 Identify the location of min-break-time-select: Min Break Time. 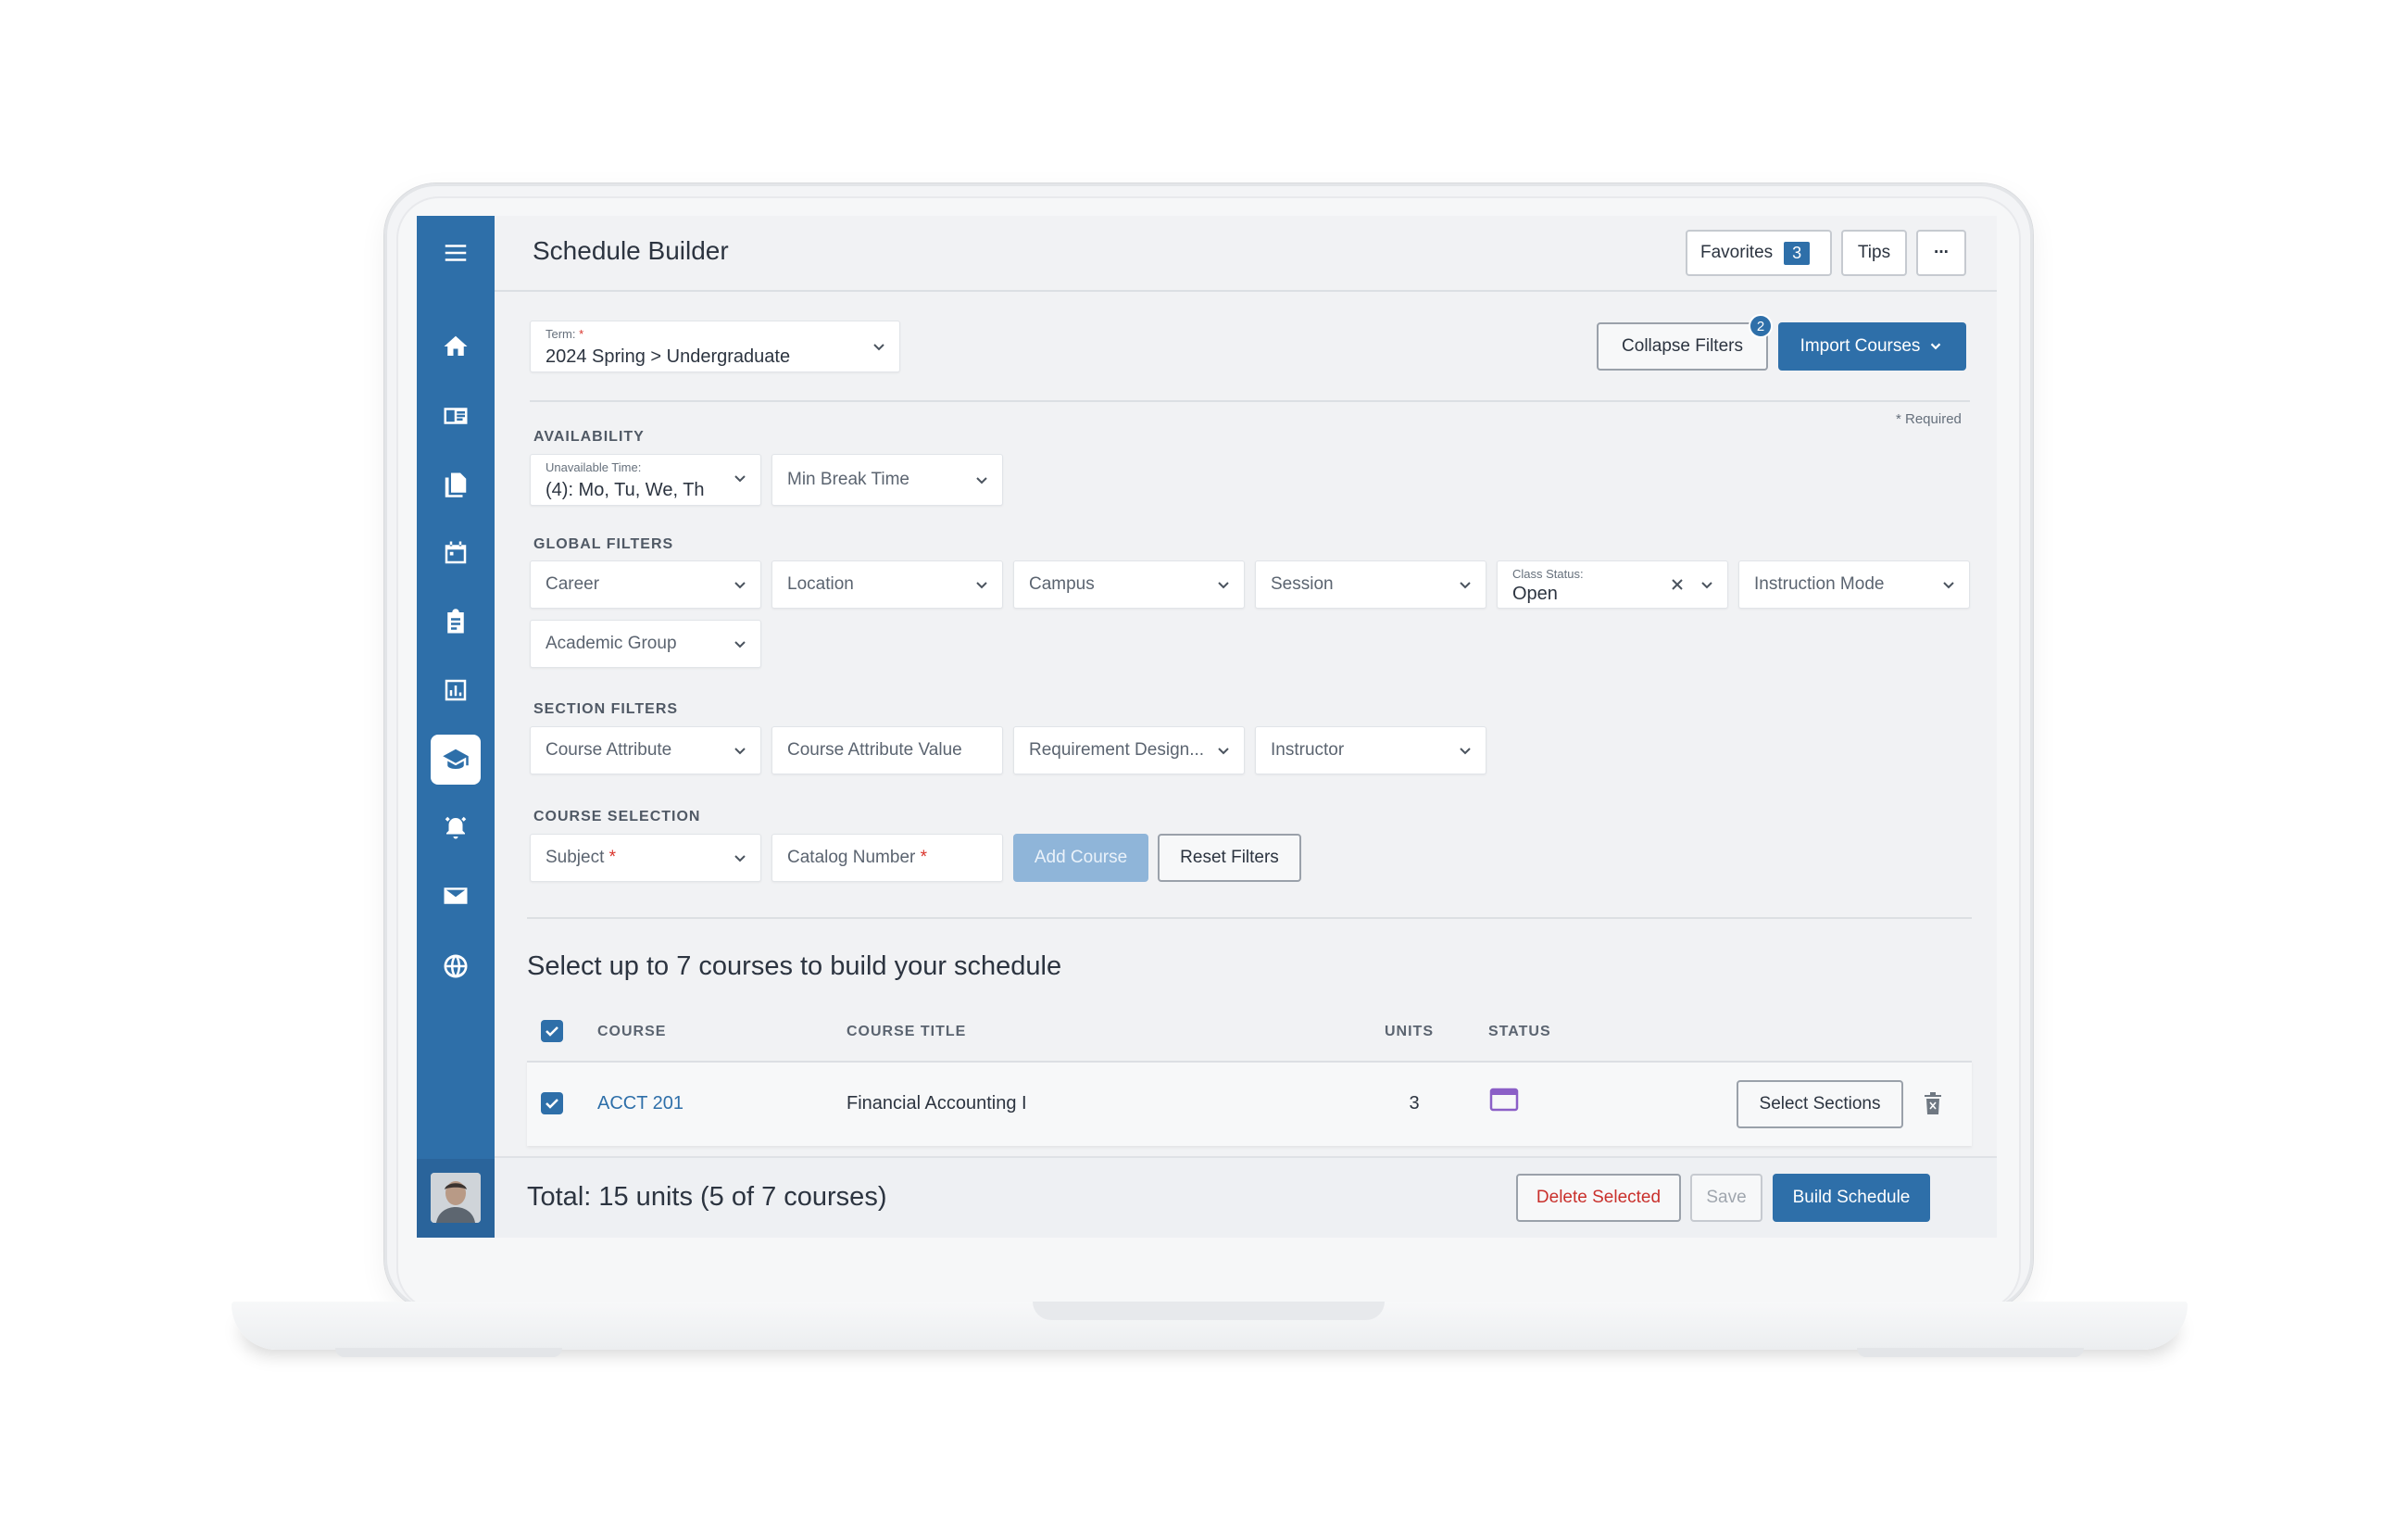
(887, 480).